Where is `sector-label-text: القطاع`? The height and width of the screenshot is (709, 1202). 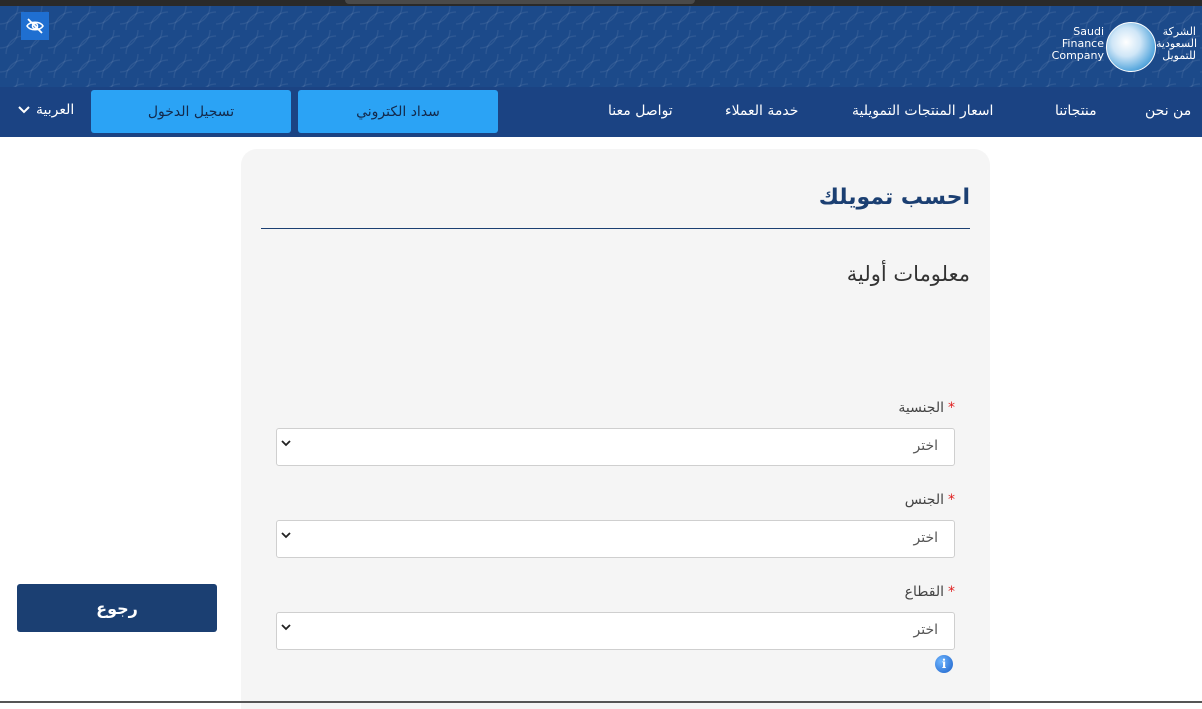 sector-label-text: القطاع is located at coordinates (924, 592).